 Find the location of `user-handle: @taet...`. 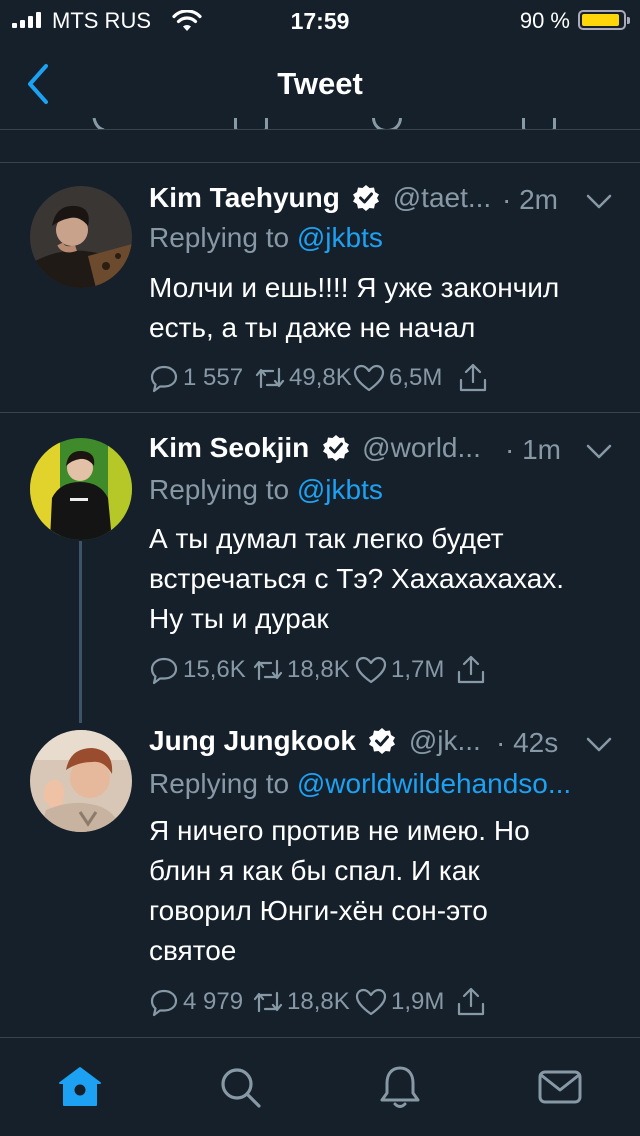

user-handle: @taet... is located at coordinates (442, 197).